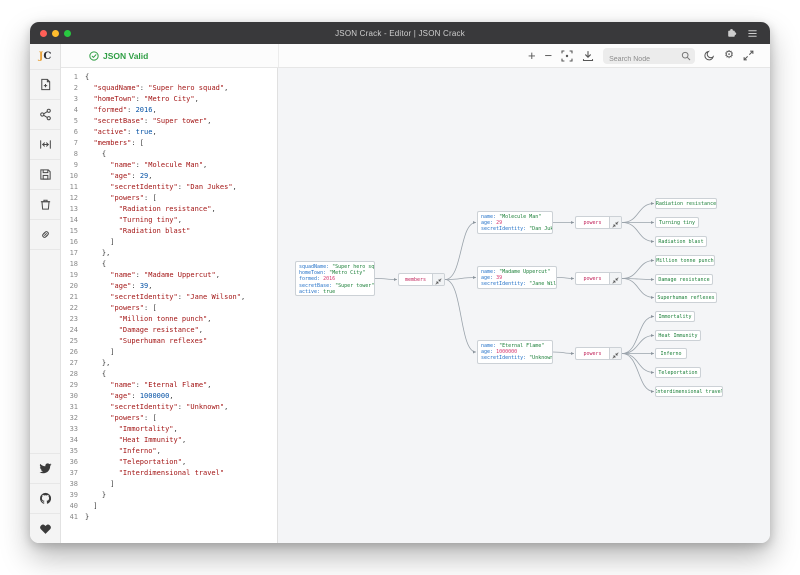  I want to click on editor-line: 15 "Radiation blast", so click(169, 231).